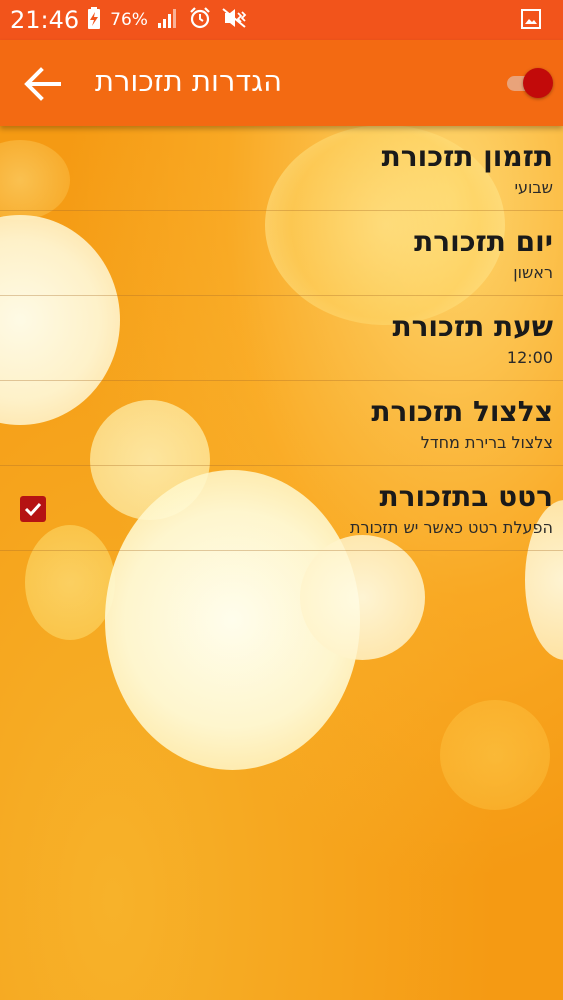 Image resolution: width=563 pixels, height=1000 pixels. Describe the element at coordinates (486, 442) in the screenshot. I see `setting-summary: צלצול ברירת מחדל` at that location.